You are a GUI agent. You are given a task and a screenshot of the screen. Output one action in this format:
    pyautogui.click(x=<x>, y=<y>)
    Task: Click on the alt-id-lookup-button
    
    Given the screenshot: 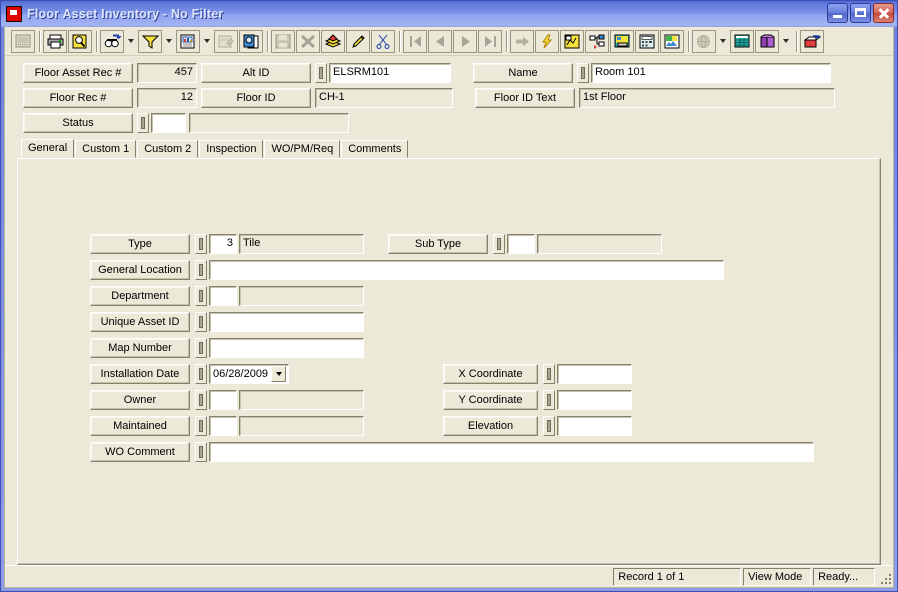 What is the action you would take?
    pyautogui.click(x=321, y=73)
    